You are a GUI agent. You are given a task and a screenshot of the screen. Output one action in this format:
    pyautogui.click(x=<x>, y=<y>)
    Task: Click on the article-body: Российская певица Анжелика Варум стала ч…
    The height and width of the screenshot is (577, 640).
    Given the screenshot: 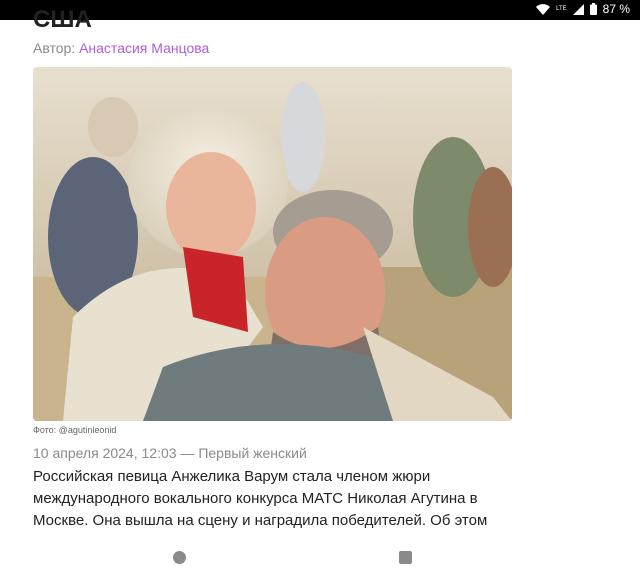 What is the action you would take?
    pyautogui.click(x=260, y=498)
    